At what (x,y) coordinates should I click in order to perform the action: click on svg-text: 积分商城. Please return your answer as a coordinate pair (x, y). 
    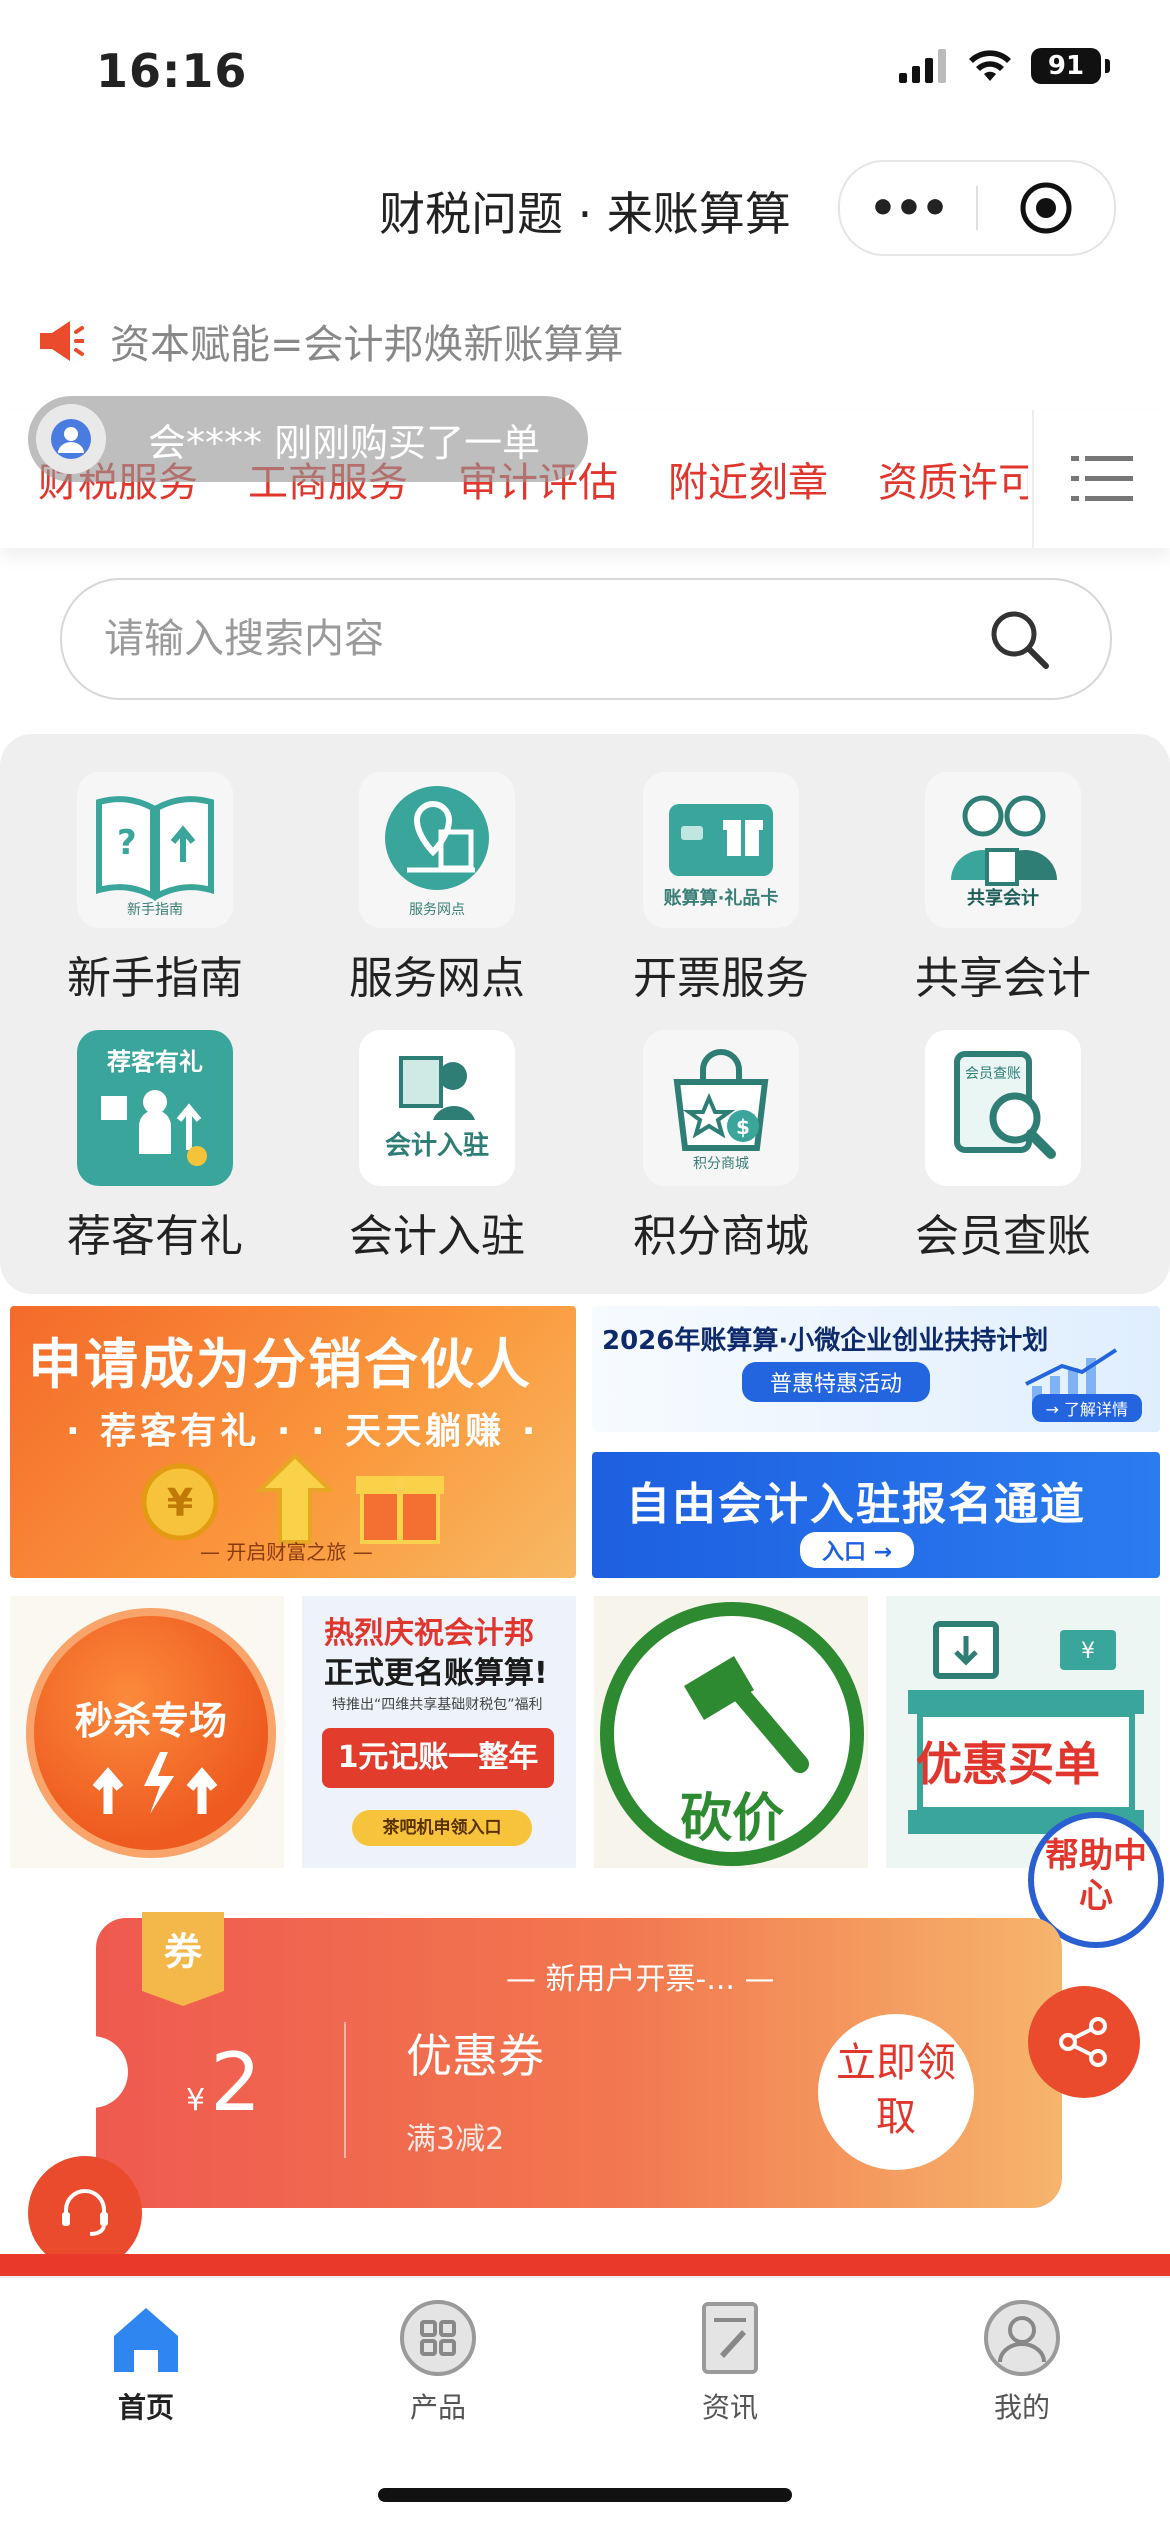
    Looking at the image, I should click on (721, 1164).